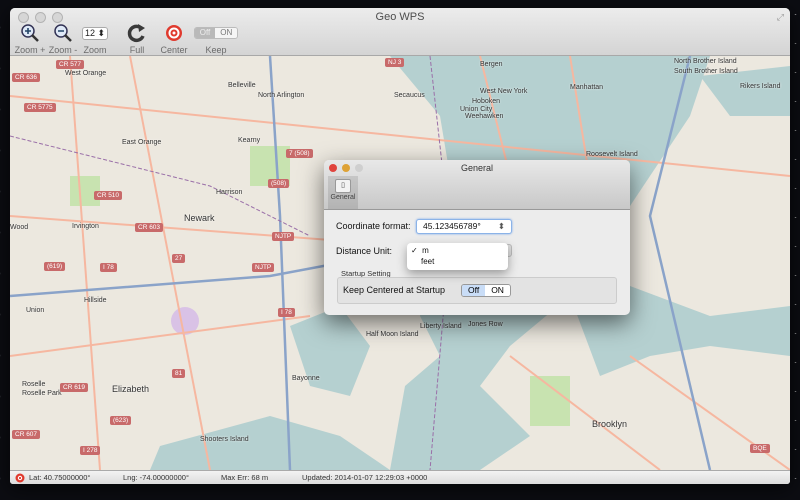  What do you see at coordinates (74, 387) in the screenshot?
I see `road-shield: CR 619` at bounding box center [74, 387].